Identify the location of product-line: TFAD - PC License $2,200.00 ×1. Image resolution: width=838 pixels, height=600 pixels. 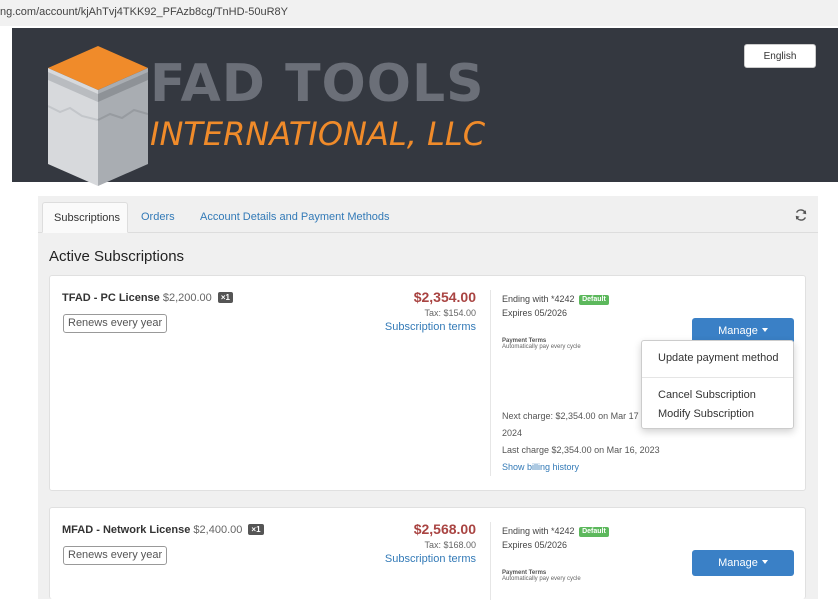
(147, 298).